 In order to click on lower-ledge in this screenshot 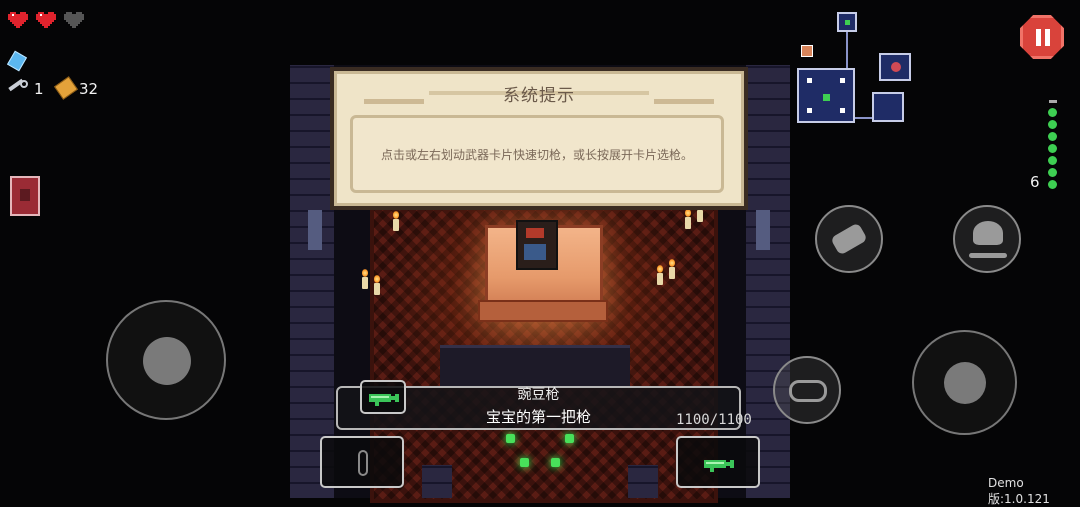, I will do `click(535, 366)`.